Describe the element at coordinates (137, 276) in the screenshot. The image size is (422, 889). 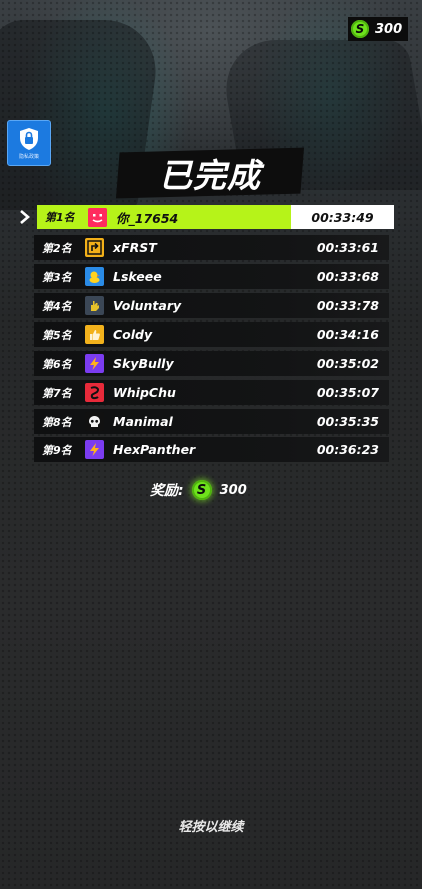
I see `player-name: Lskeee` at that location.